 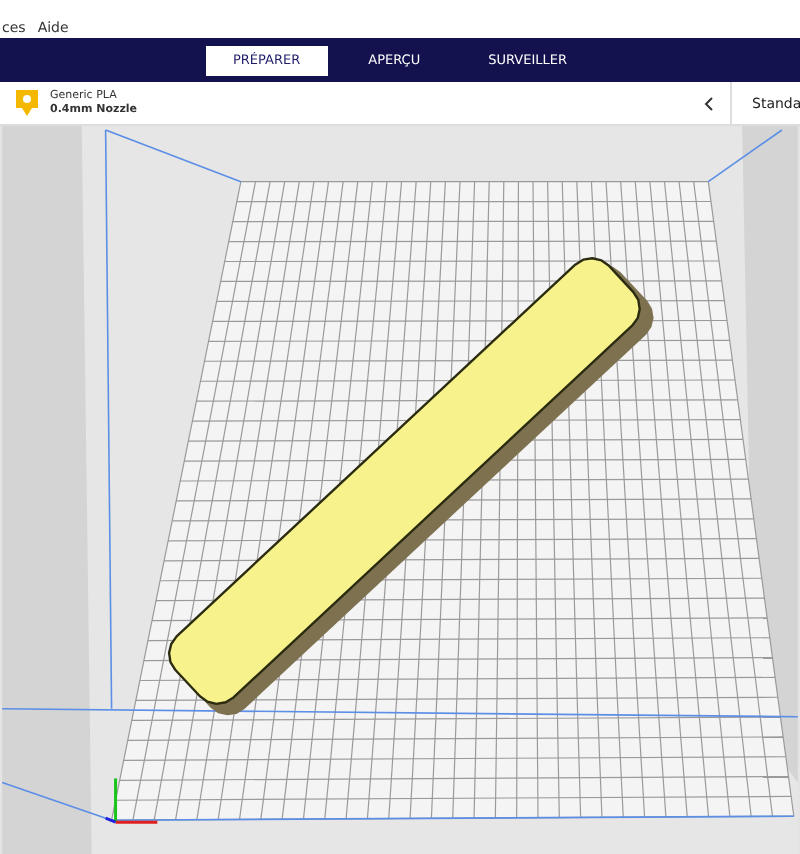 I want to click on axis-gizmo-drawing, so click(x=131, y=801).